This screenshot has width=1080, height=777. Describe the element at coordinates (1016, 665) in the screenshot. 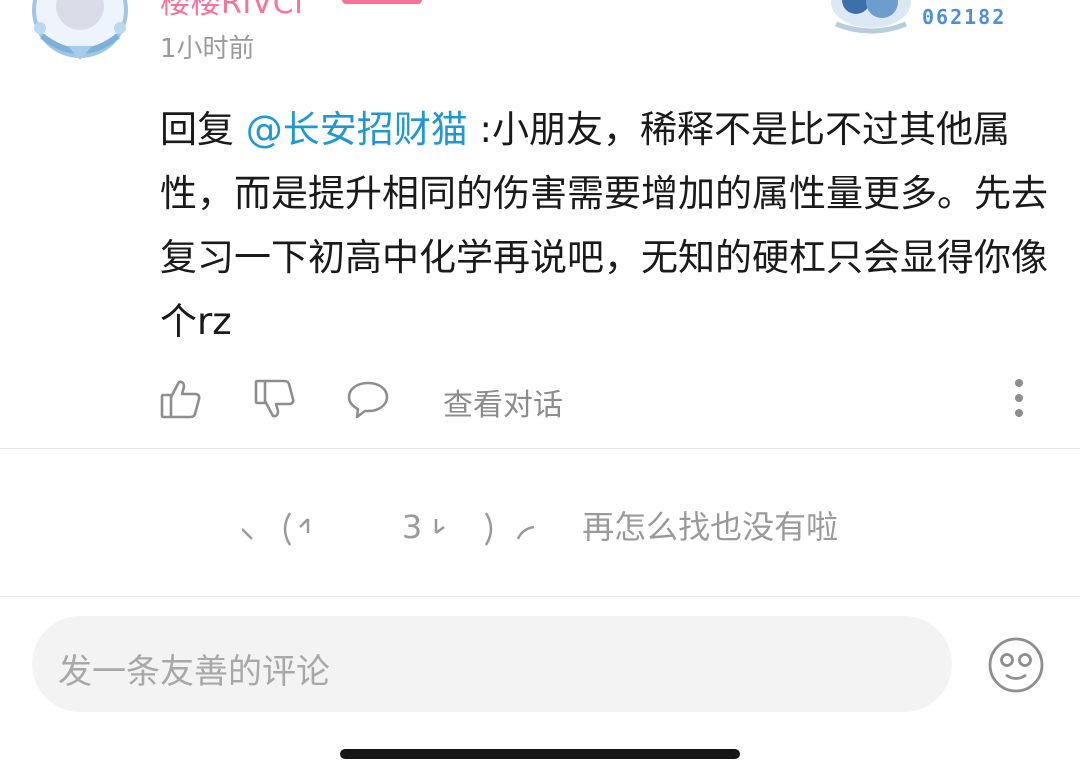

I see `smiley-face-icon` at that location.